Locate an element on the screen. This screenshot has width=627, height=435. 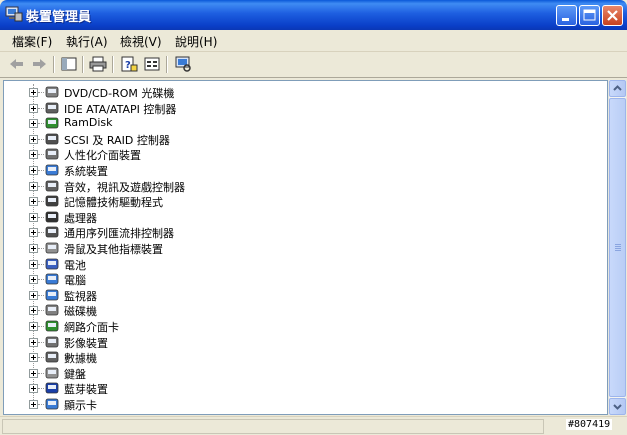
usb-icon is located at coordinates (52, 232).